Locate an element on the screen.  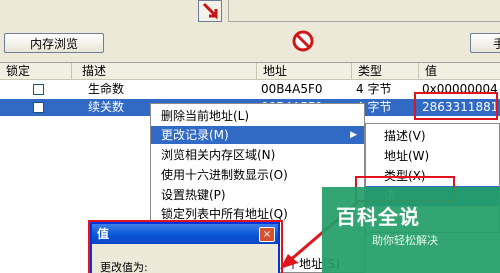
menu-item-browse-memory: 浏览相关内存区域(N) is located at coordinates (257, 155).